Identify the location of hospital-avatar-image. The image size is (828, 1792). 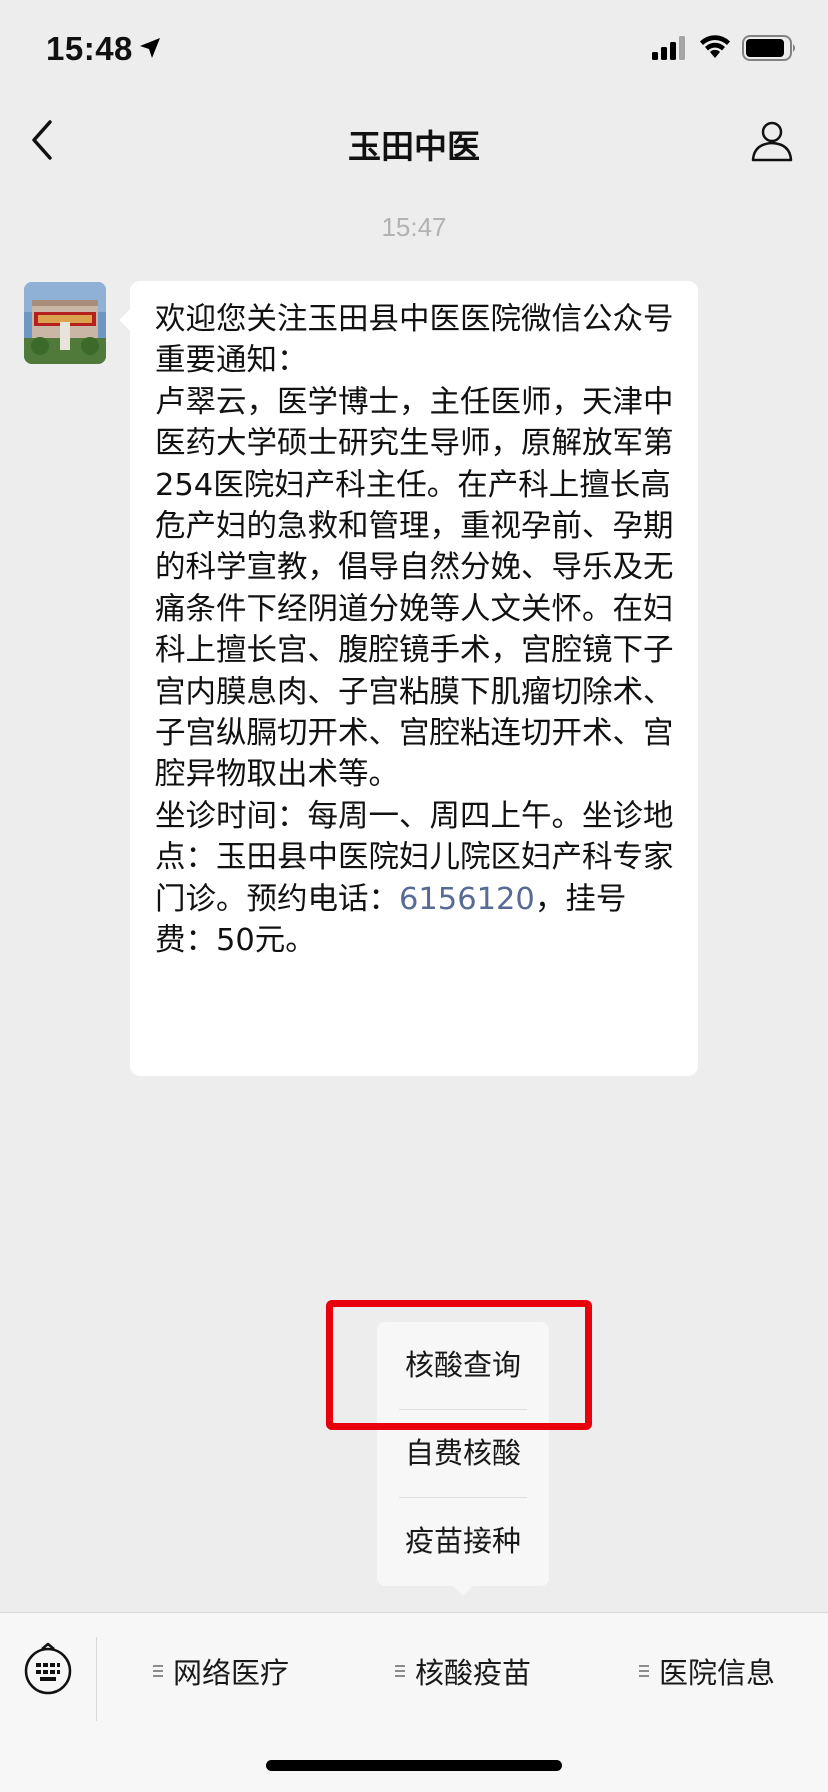
(65, 323).